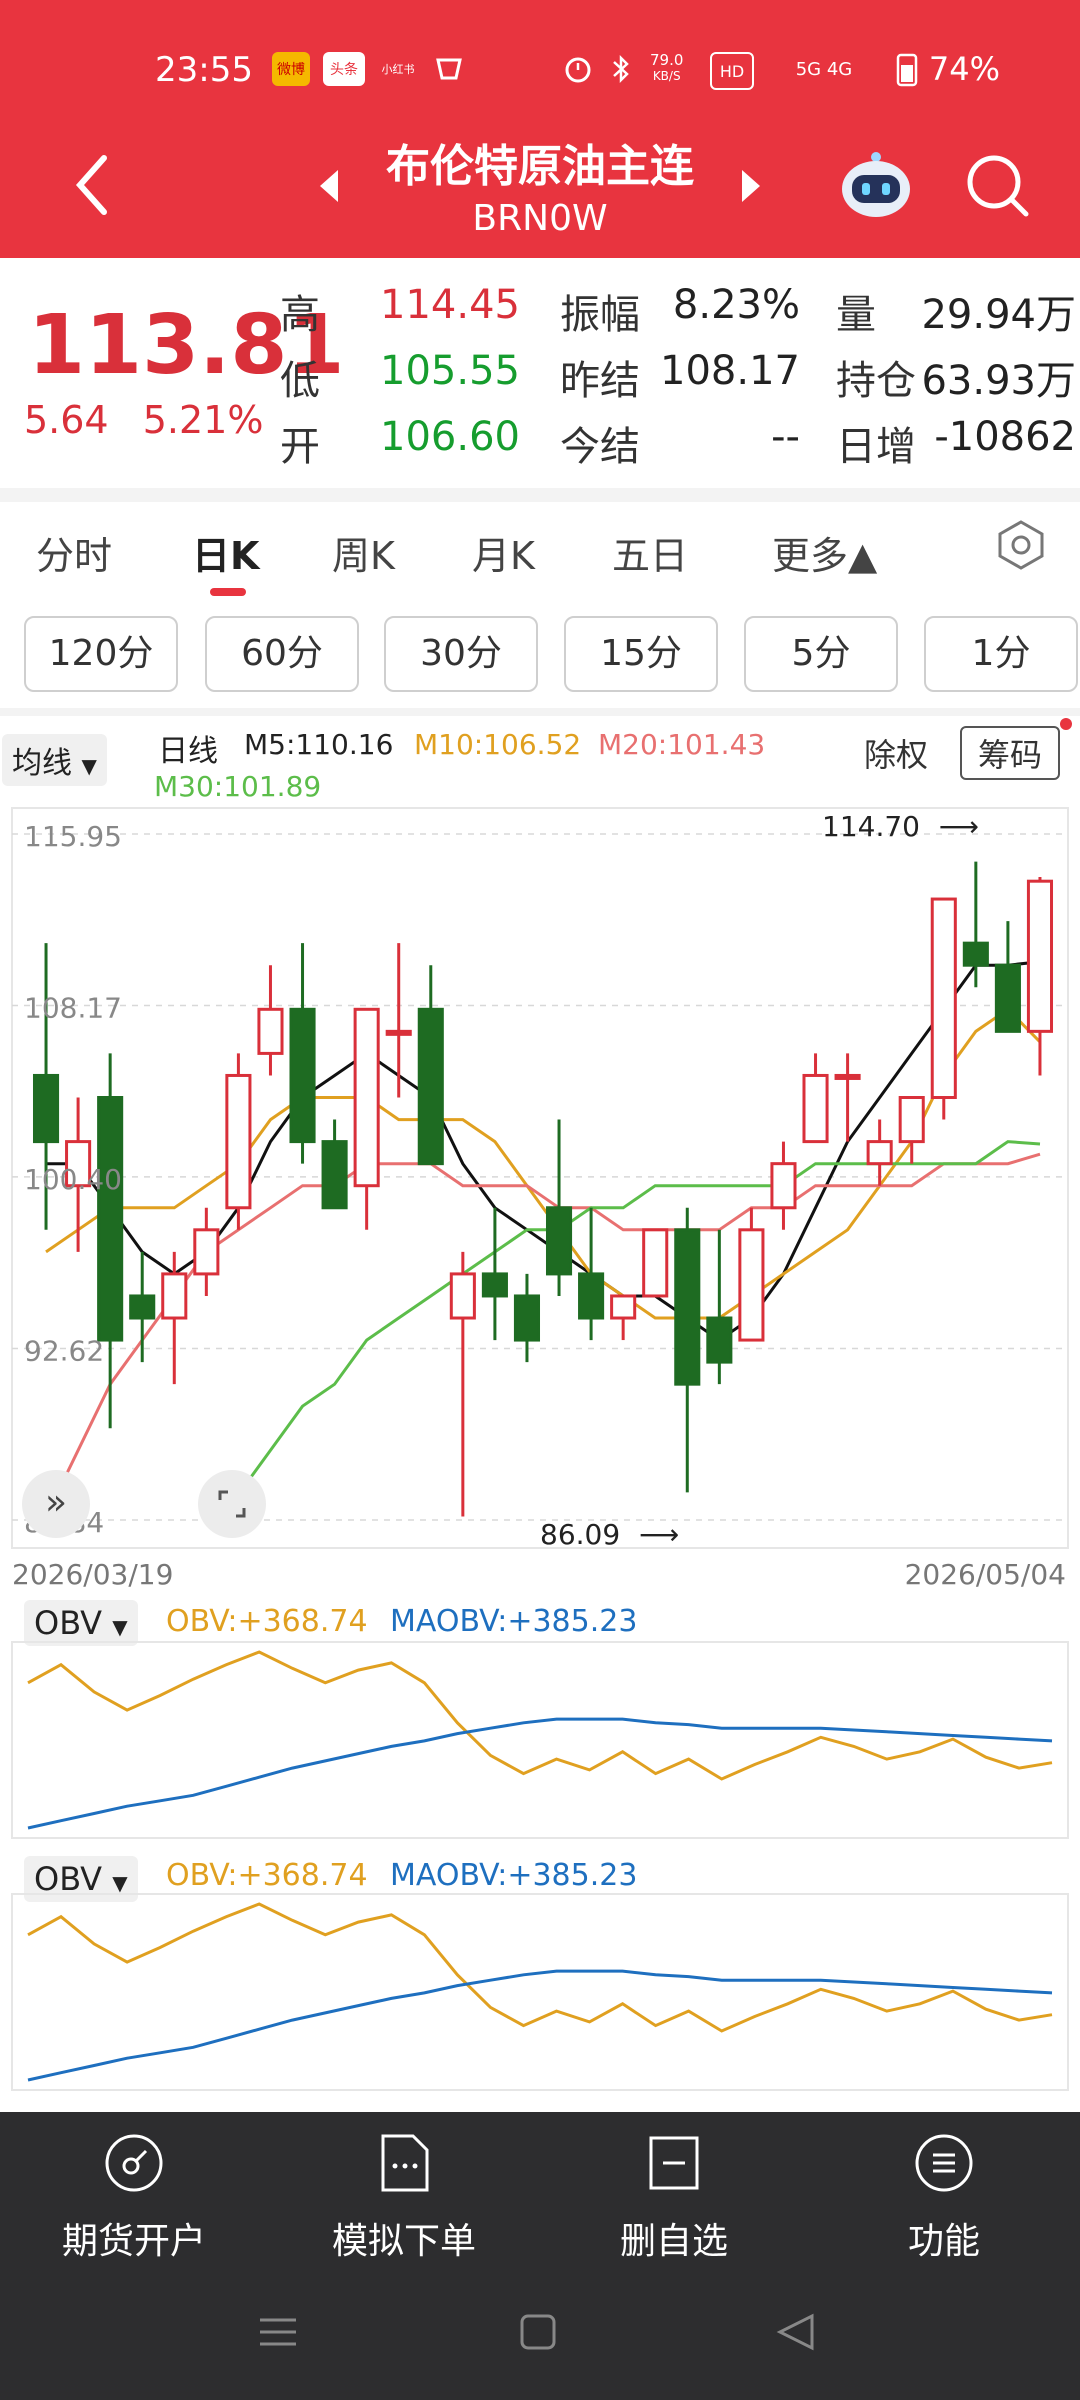 The height and width of the screenshot is (2400, 1080). I want to click on net-speed: 79.0 KB/S, so click(666, 68).